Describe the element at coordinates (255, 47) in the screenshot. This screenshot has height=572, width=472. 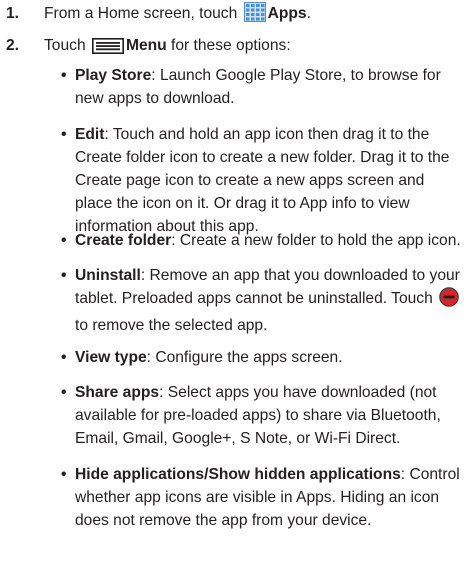
I see `step-text: Touch Menu for these options:` at that location.